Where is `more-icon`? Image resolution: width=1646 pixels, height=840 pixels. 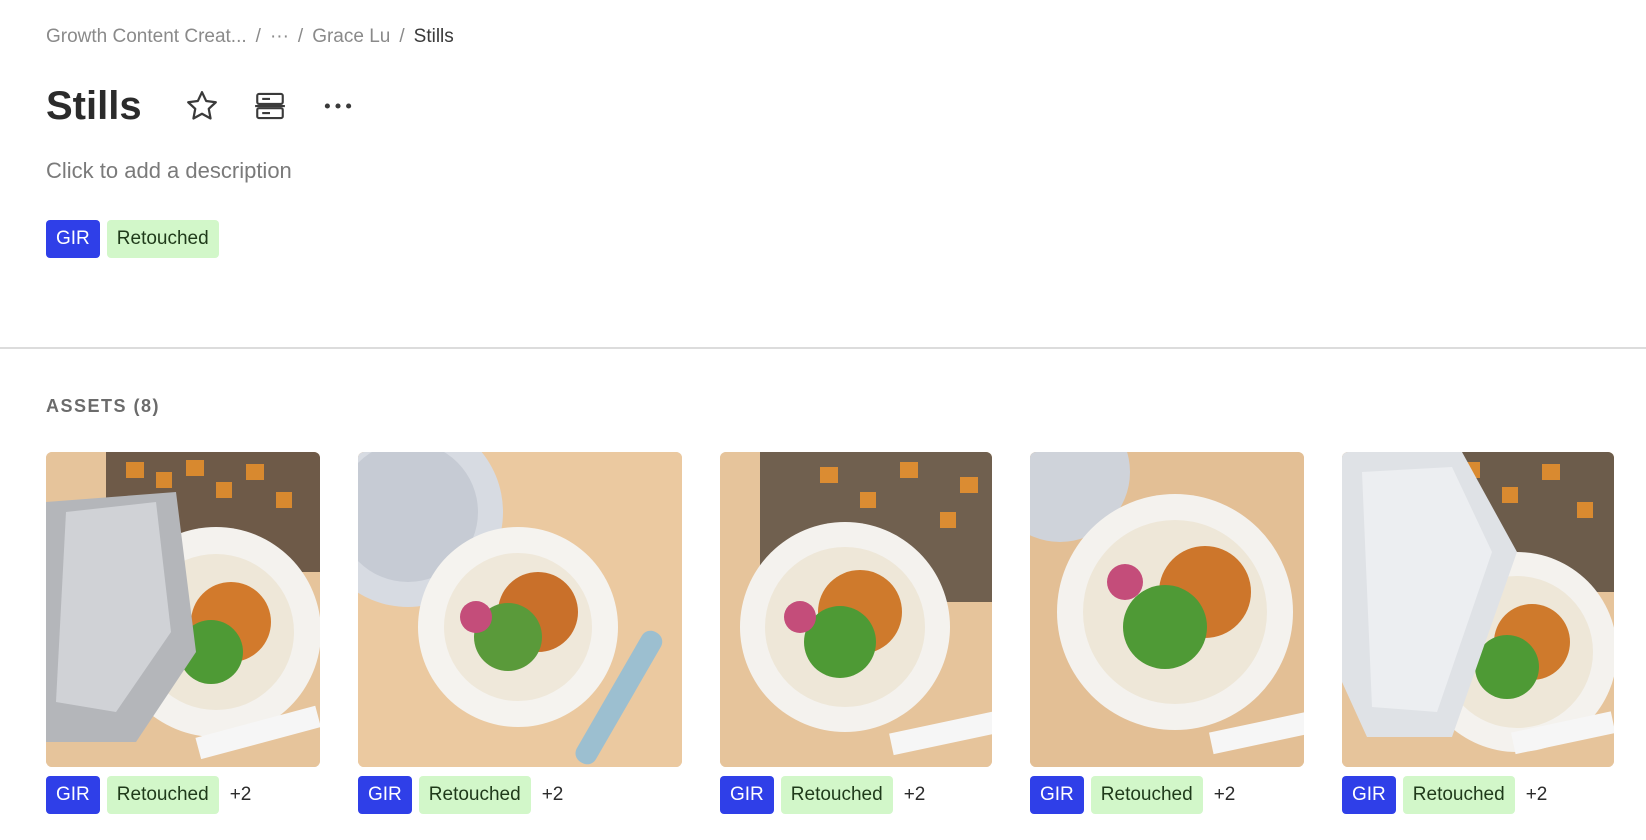 more-icon is located at coordinates (338, 106).